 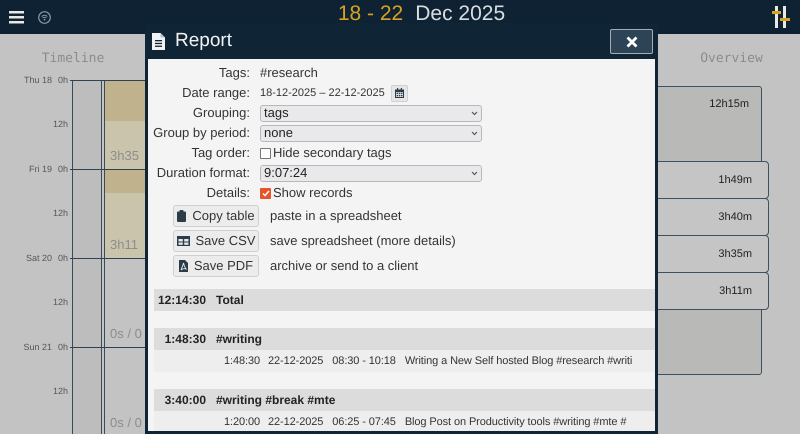 I want to click on action-button: Copy table, so click(x=216, y=216).